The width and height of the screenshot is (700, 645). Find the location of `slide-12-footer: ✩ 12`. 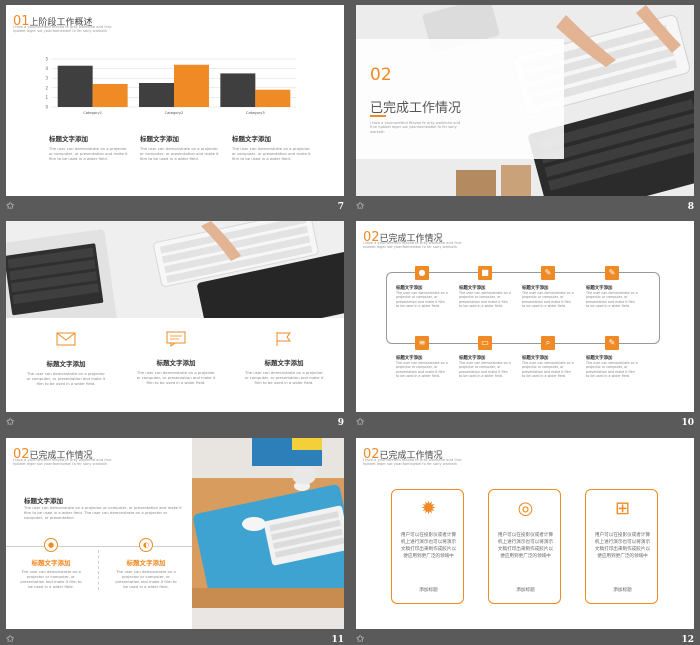

slide-12-footer: ✩ 12 is located at coordinates (525, 639).